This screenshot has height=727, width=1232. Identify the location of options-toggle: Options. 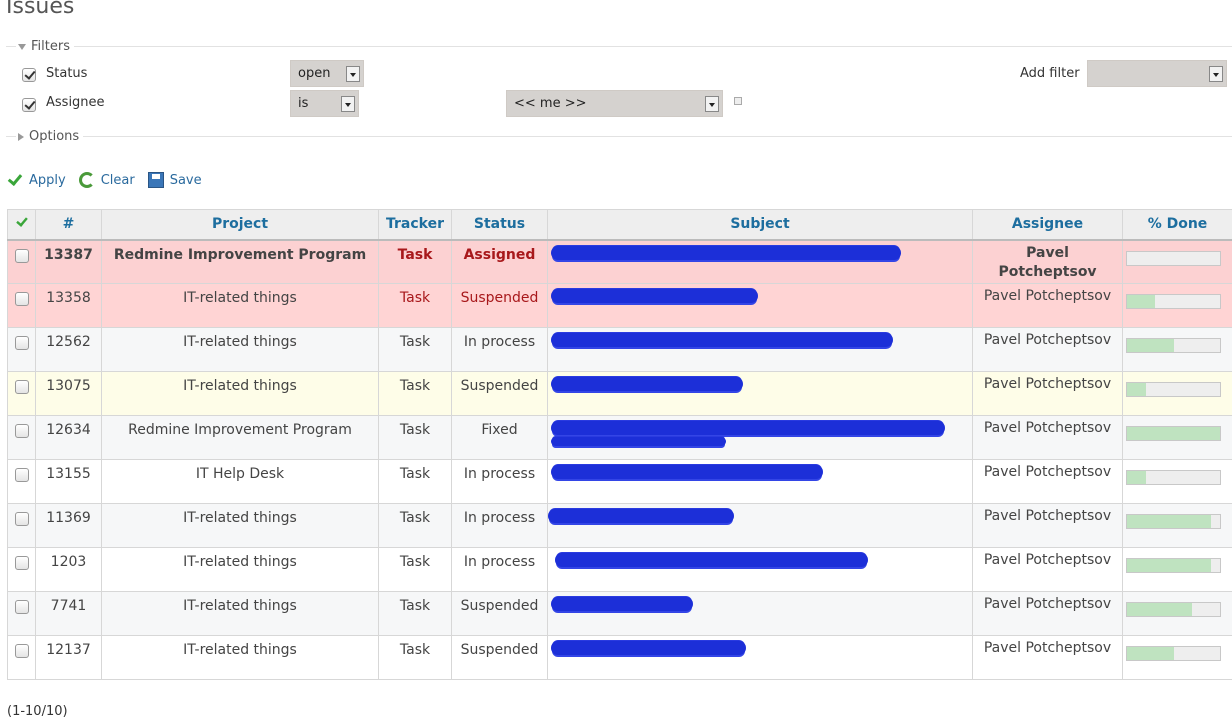
(50, 136).